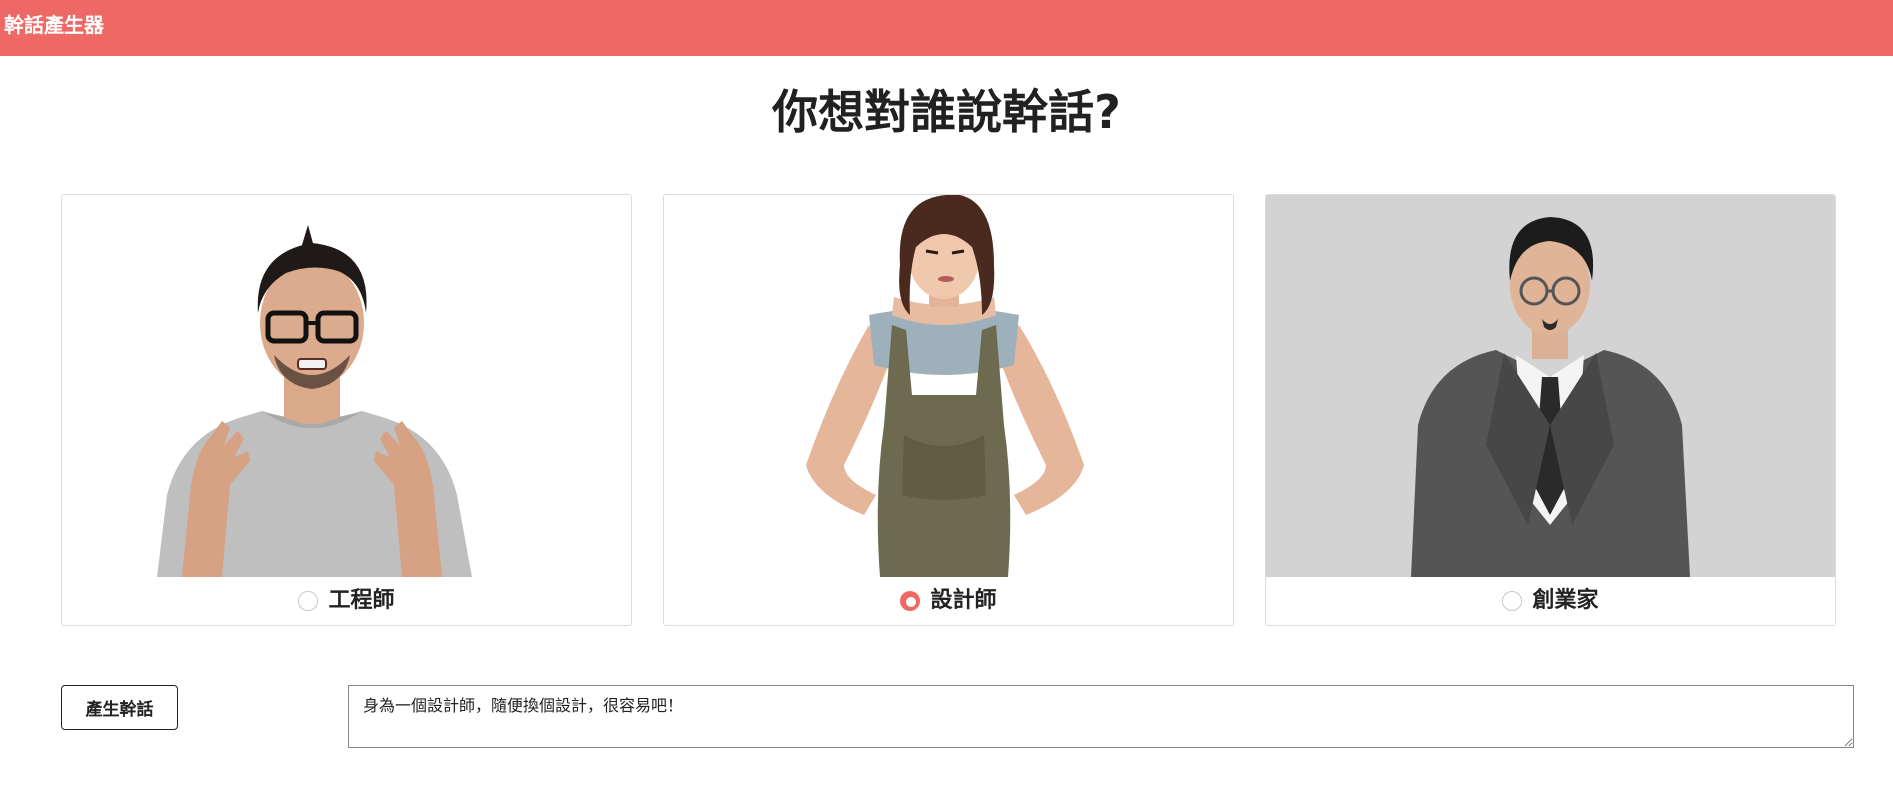  I want to click on radio-designer, so click(910, 601).